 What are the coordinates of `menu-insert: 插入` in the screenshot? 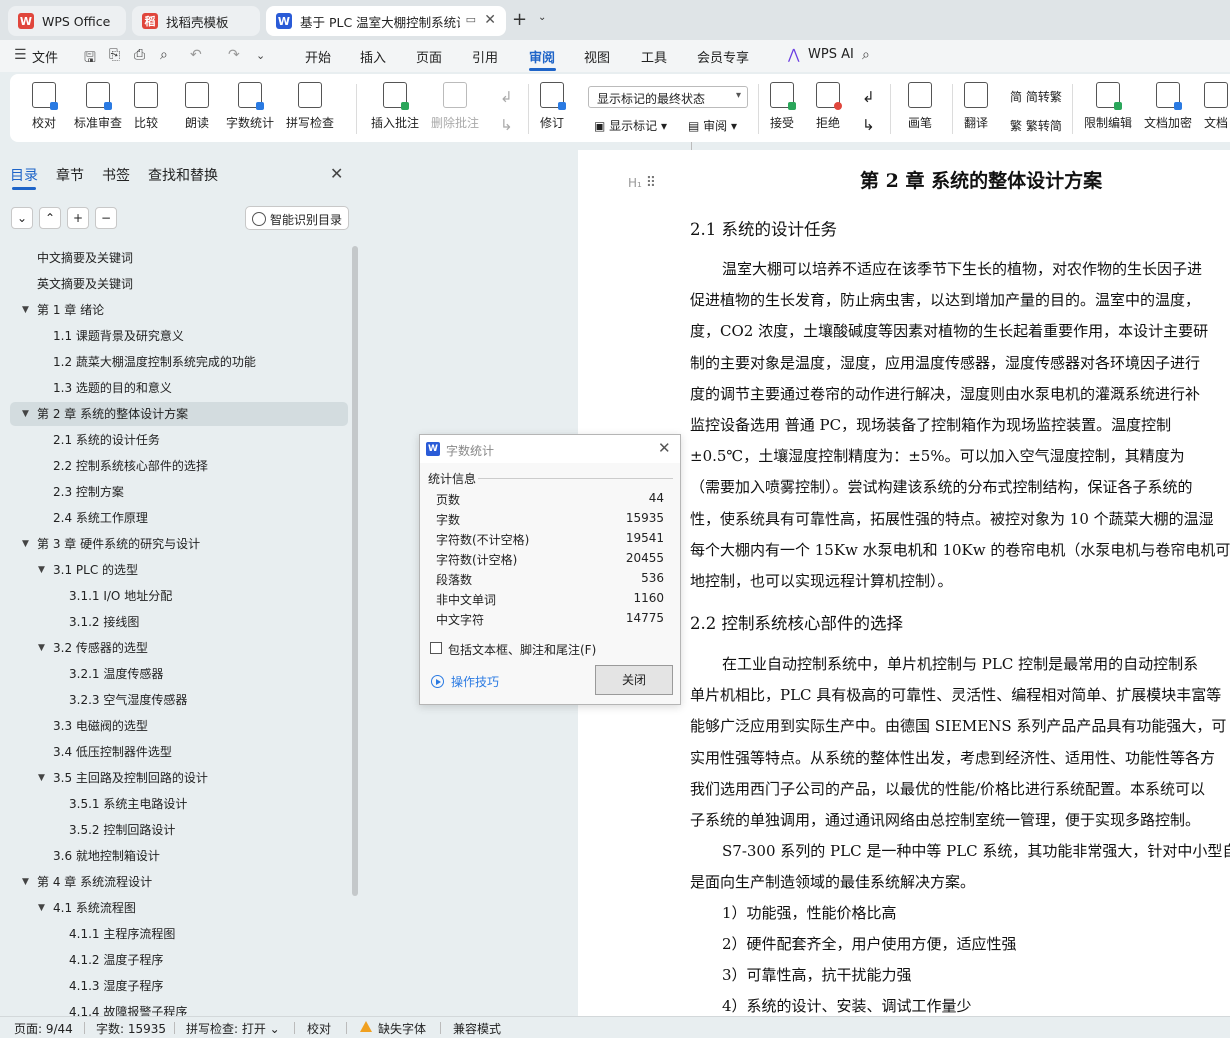 It's located at (373, 56).